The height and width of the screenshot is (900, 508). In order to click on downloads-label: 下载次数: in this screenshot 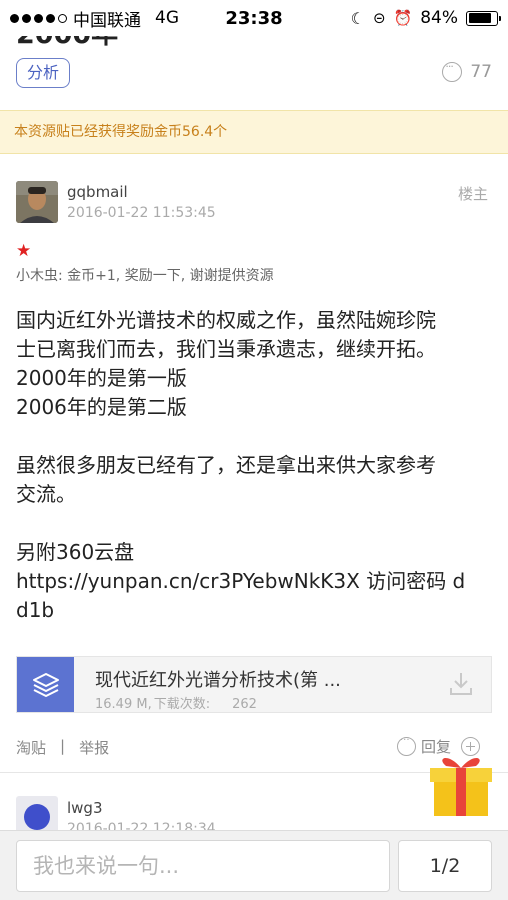, I will do `click(182, 704)`.